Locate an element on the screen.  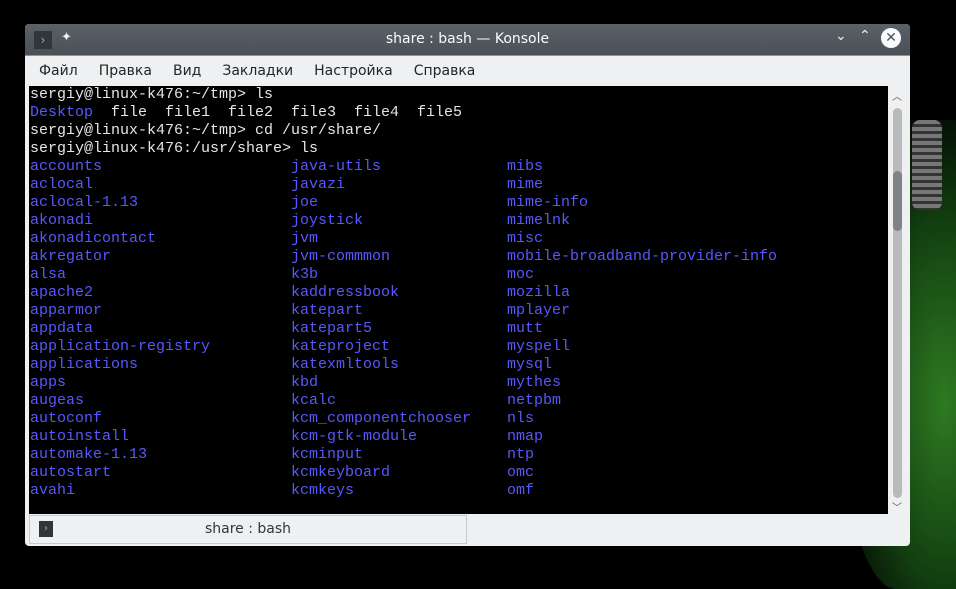
dir-entry: java-utils is located at coordinates (336, 166).